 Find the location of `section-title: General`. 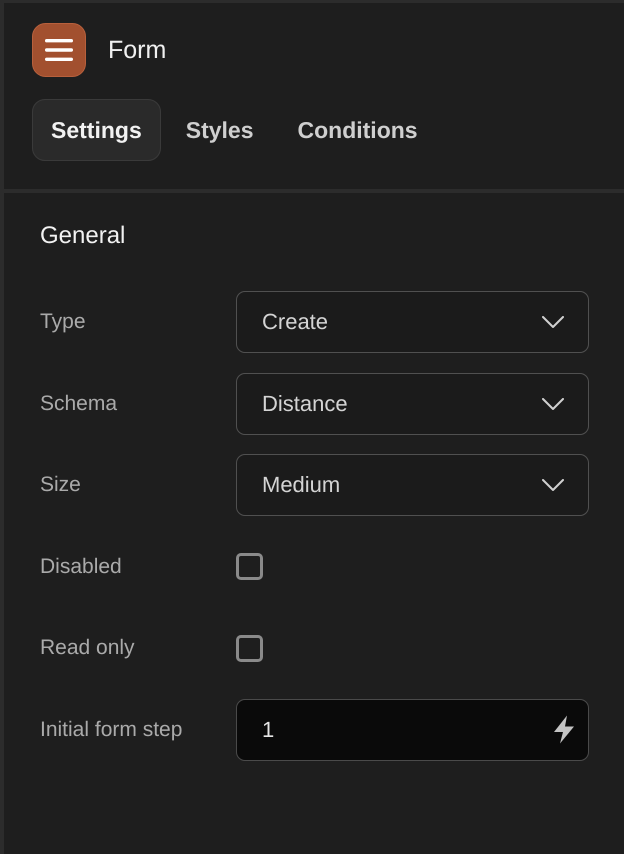

section-title: General is located at coordinates (83, 236).